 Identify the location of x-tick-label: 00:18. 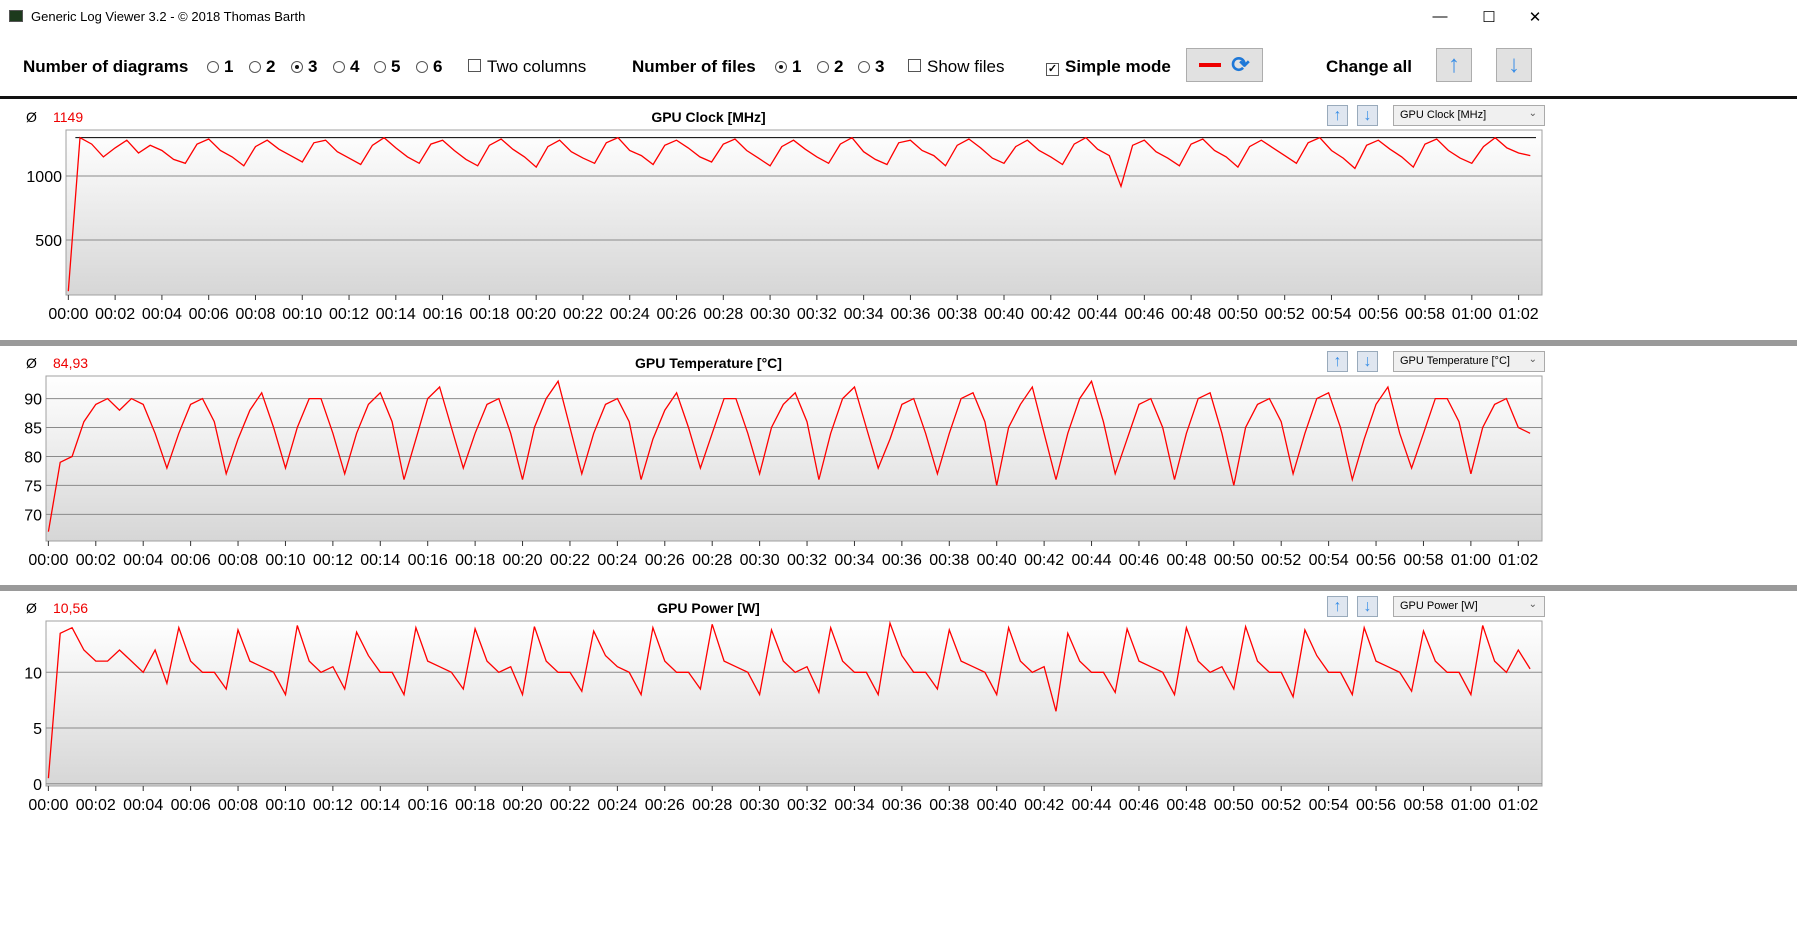
(475, 560).